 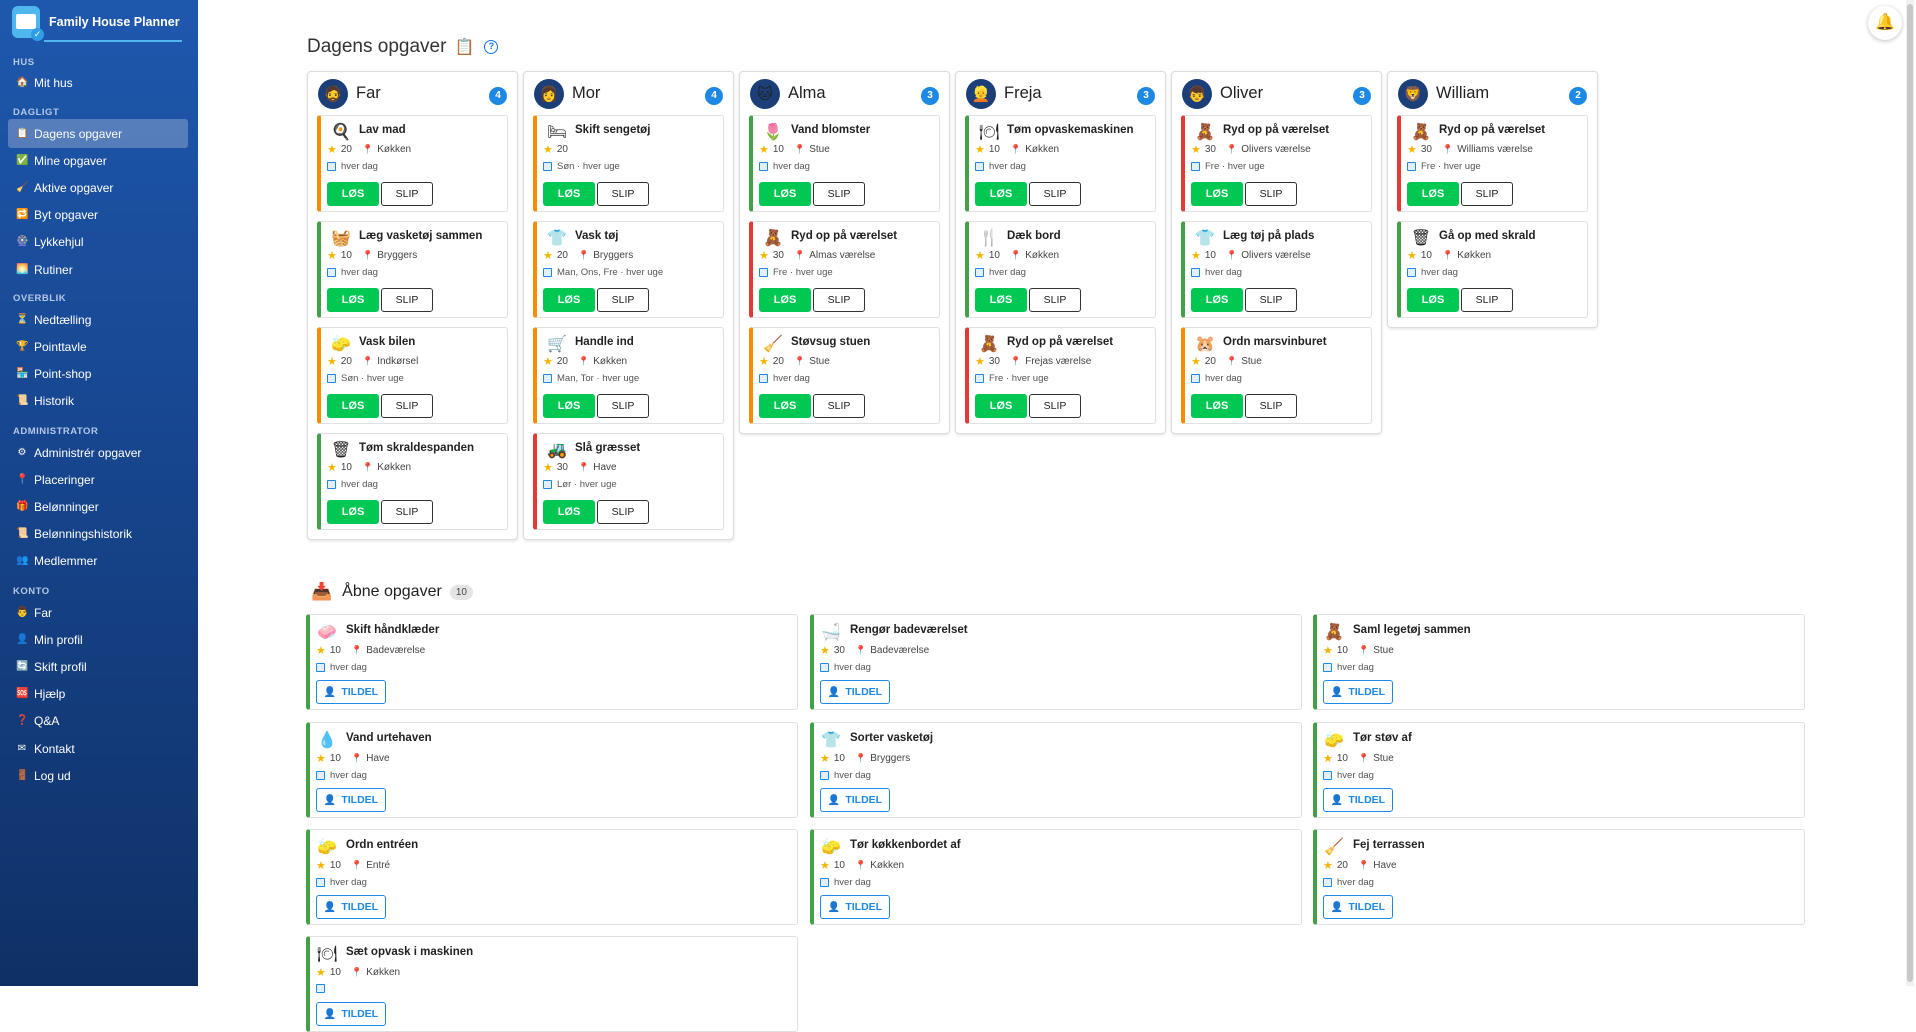 I want to click on sidebar-item-min-profil: 👤 Min profil, so click(x=98, y=639).